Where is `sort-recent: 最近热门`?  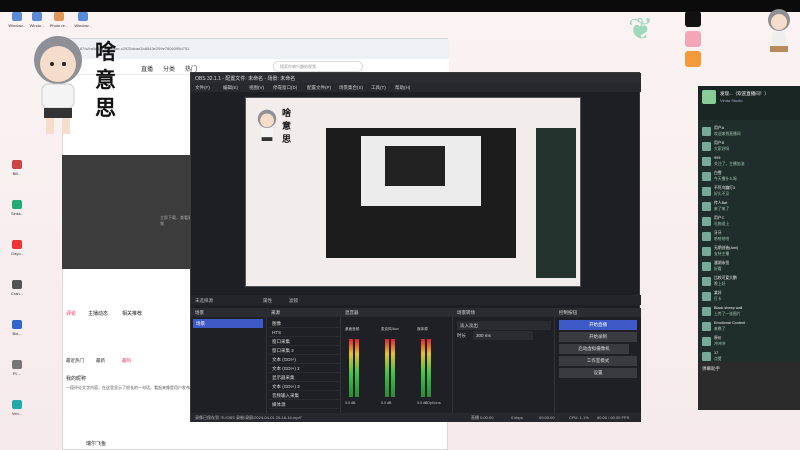
sort-recent: 最近热门 is located at coordinates (75, 361).